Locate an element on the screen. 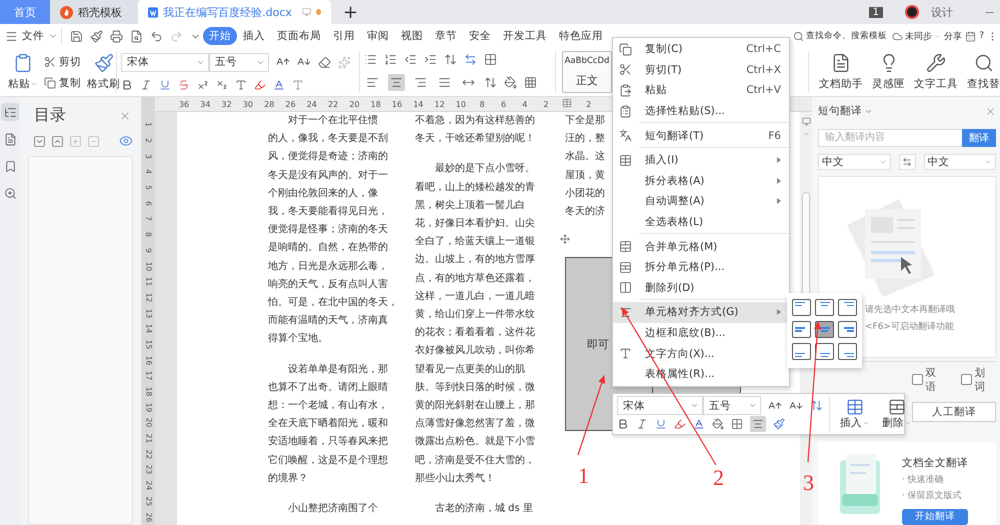 The width and height of the screenshot is (1000, 525). shortcut-label: F6 is located at coordinates (774, 136).